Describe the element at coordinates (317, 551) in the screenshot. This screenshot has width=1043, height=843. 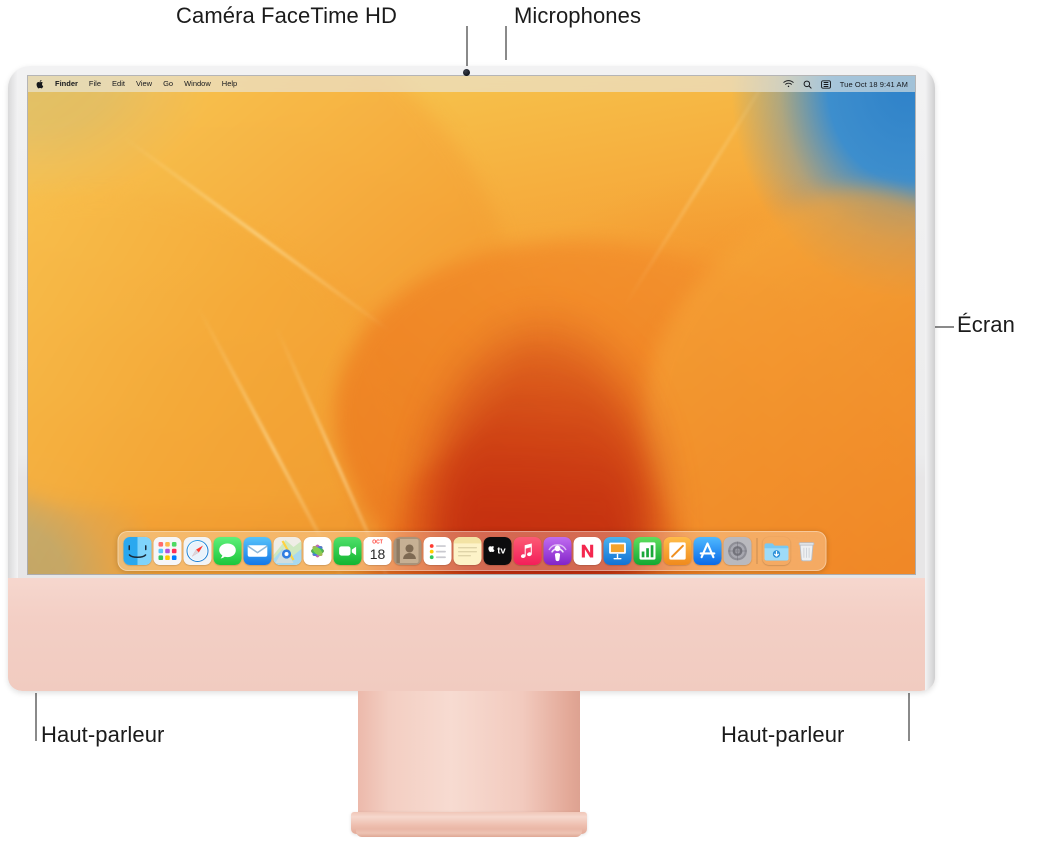
I see `dock-item-photos` at that location.